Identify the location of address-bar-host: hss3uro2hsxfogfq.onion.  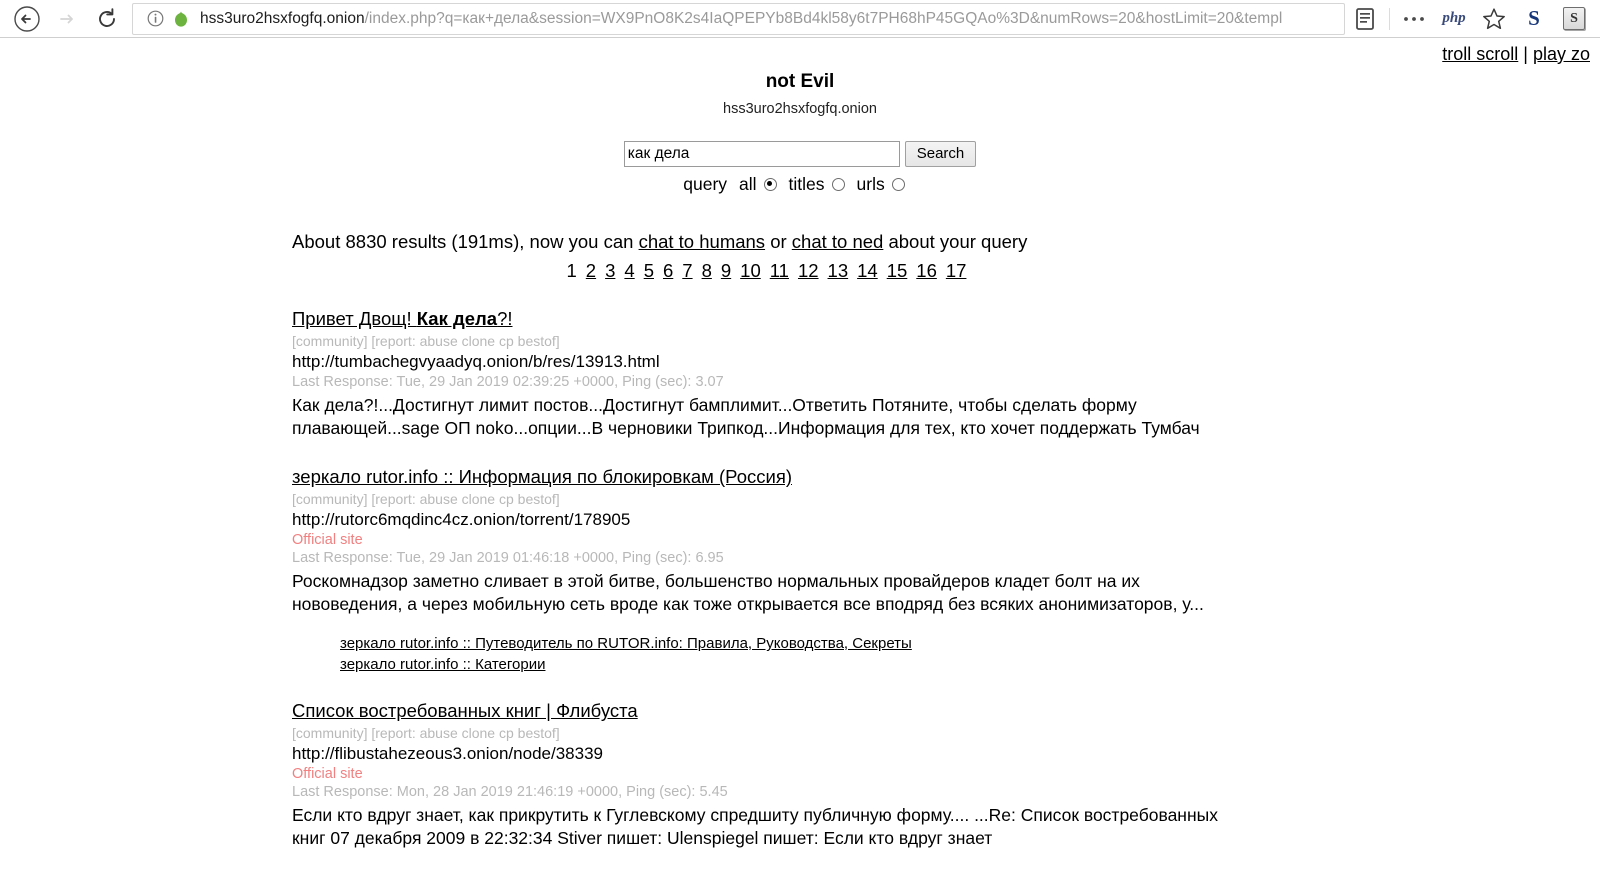
(282, 18).